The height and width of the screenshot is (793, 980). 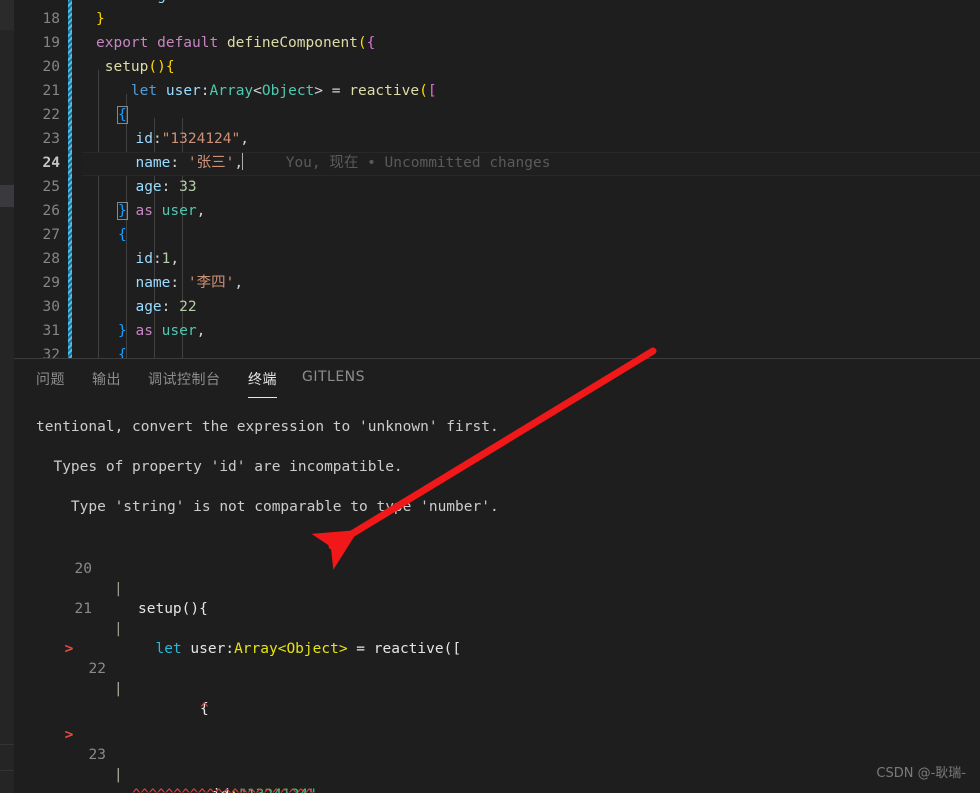 I want to click on editor-line-31: 31 } as user,, so click(x=497, y=332).